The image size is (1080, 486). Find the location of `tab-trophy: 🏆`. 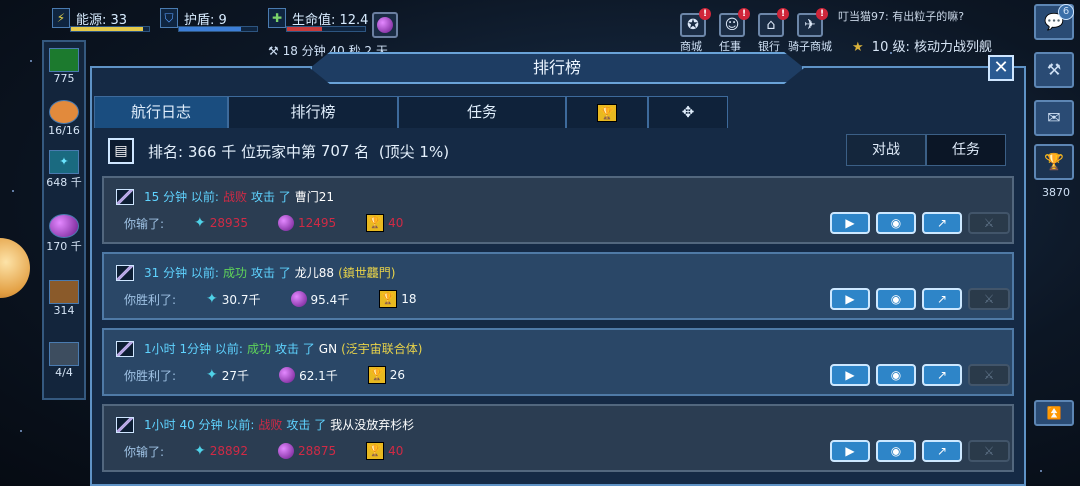

tab-trophy: 🏆 is located at coordinates (607, 112).